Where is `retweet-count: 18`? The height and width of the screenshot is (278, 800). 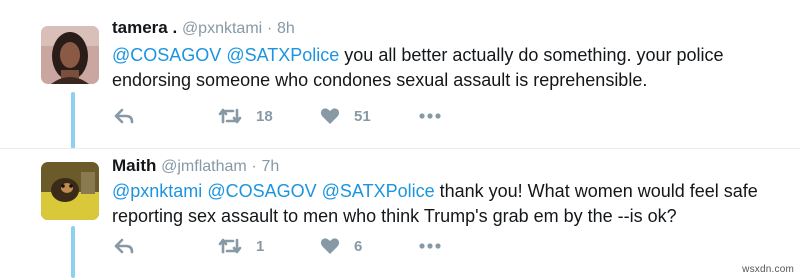 retweet-count: 18 is located at coordinates (264, 116).